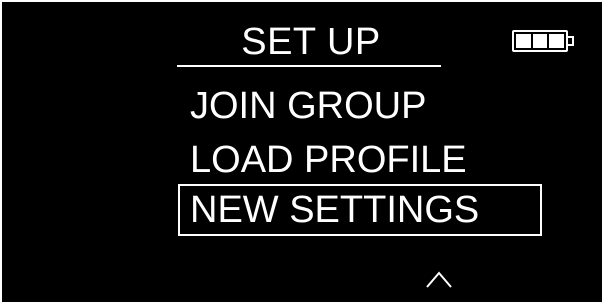 This screenshot has width=604, height=304. Describe the element at coordinates (439, 278) in the screenshot. I see `chevron-up-icon` at that location.